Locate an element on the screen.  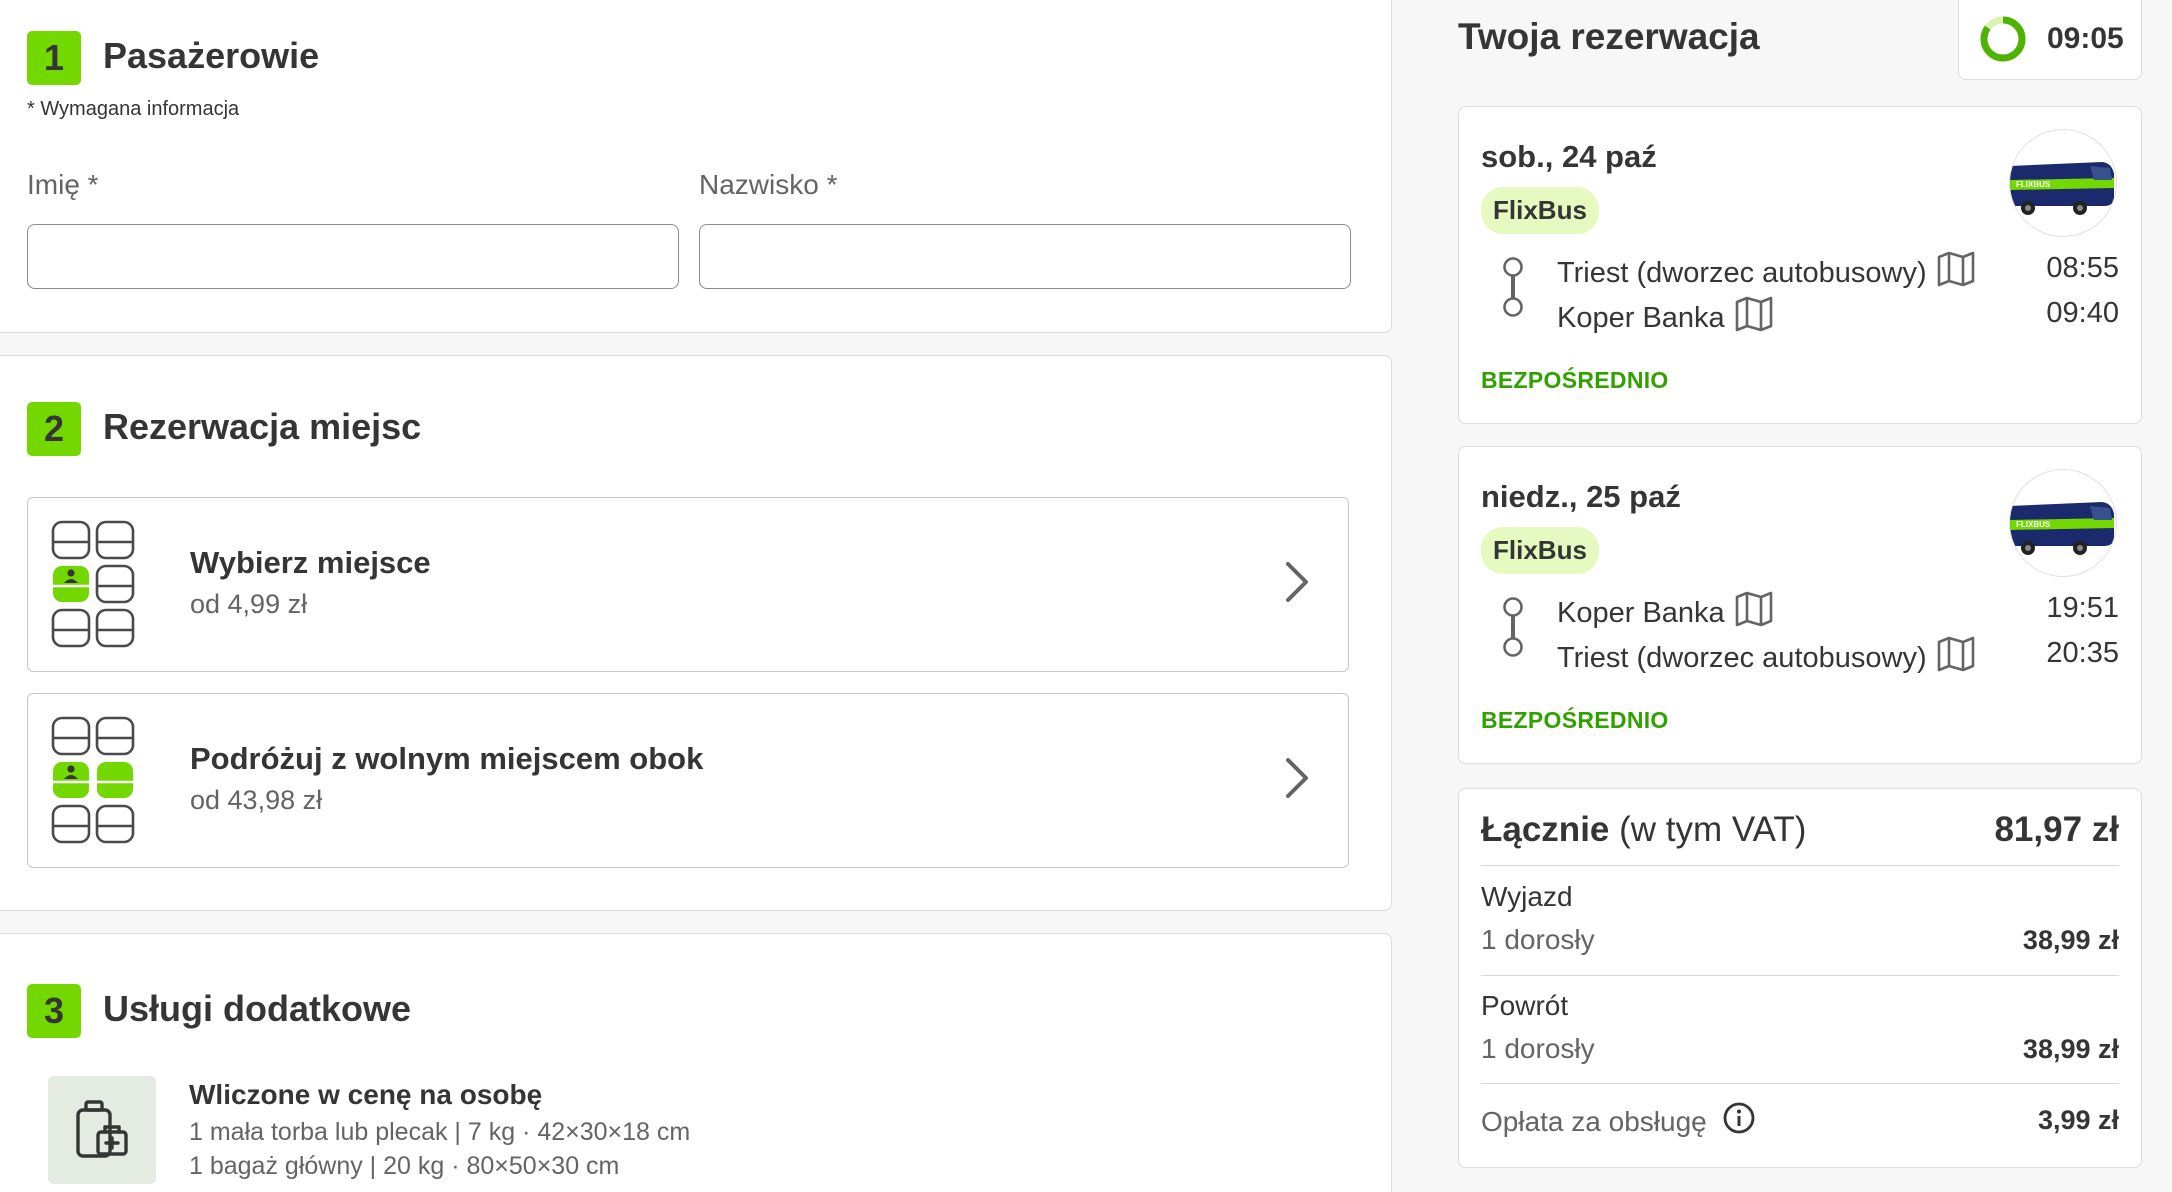
stop-departure: Koper Banka is located at coordinates (1665, 613).